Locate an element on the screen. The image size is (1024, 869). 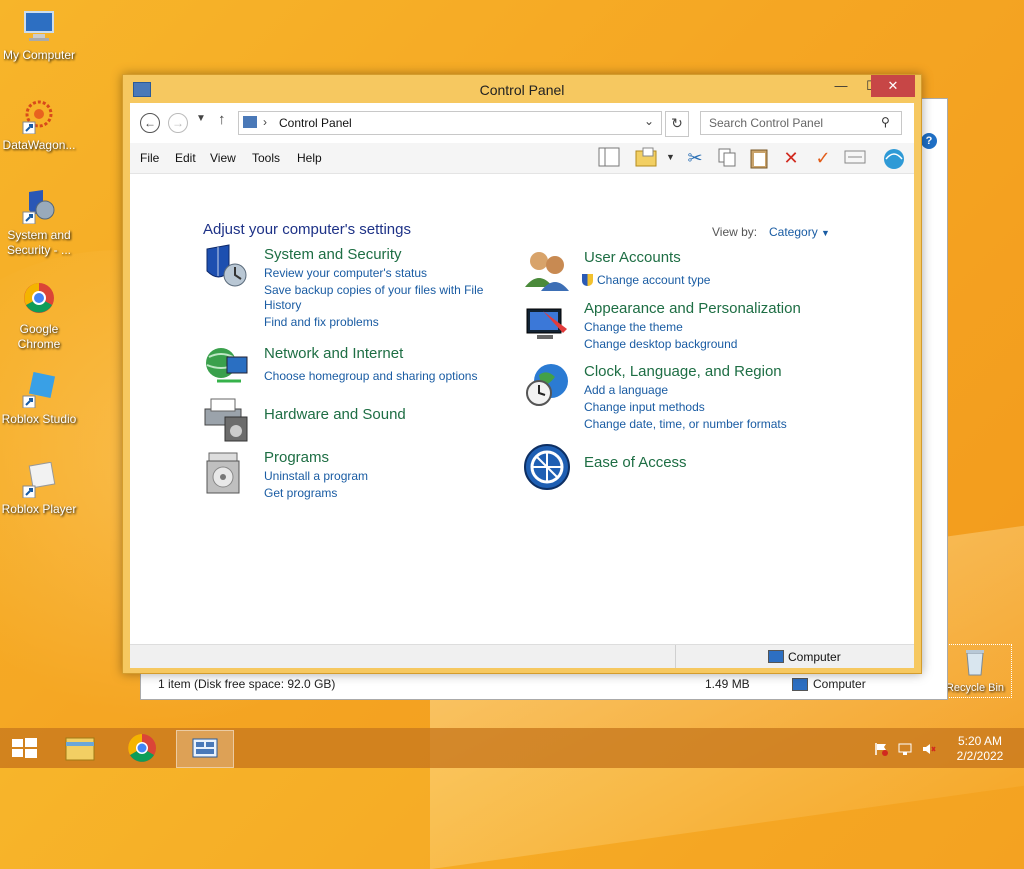
cut-icon: ✂ is located at coordinates (695, 158).